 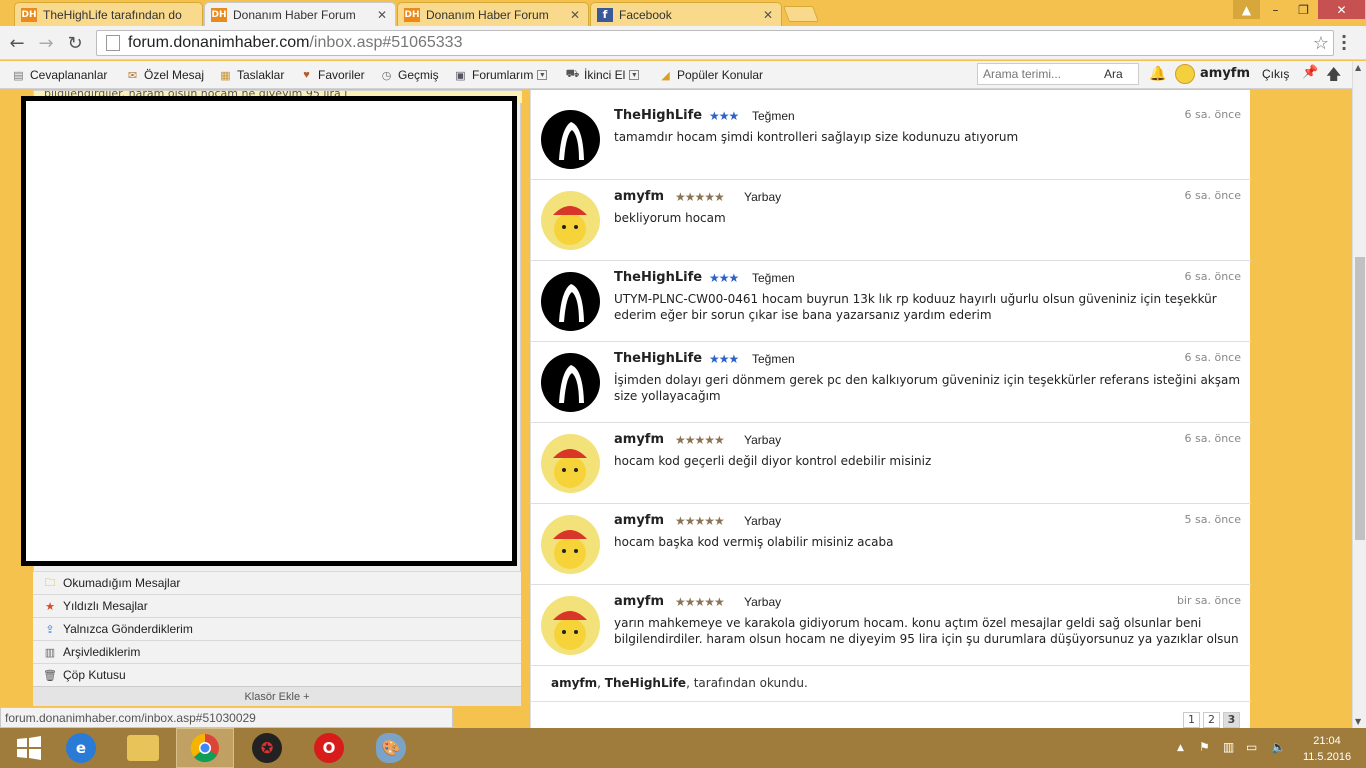 What do you see at coordinates (17, 43) in the screenshot?
I see `back-arrow-icon: ←` at bounding box center [17, 43].